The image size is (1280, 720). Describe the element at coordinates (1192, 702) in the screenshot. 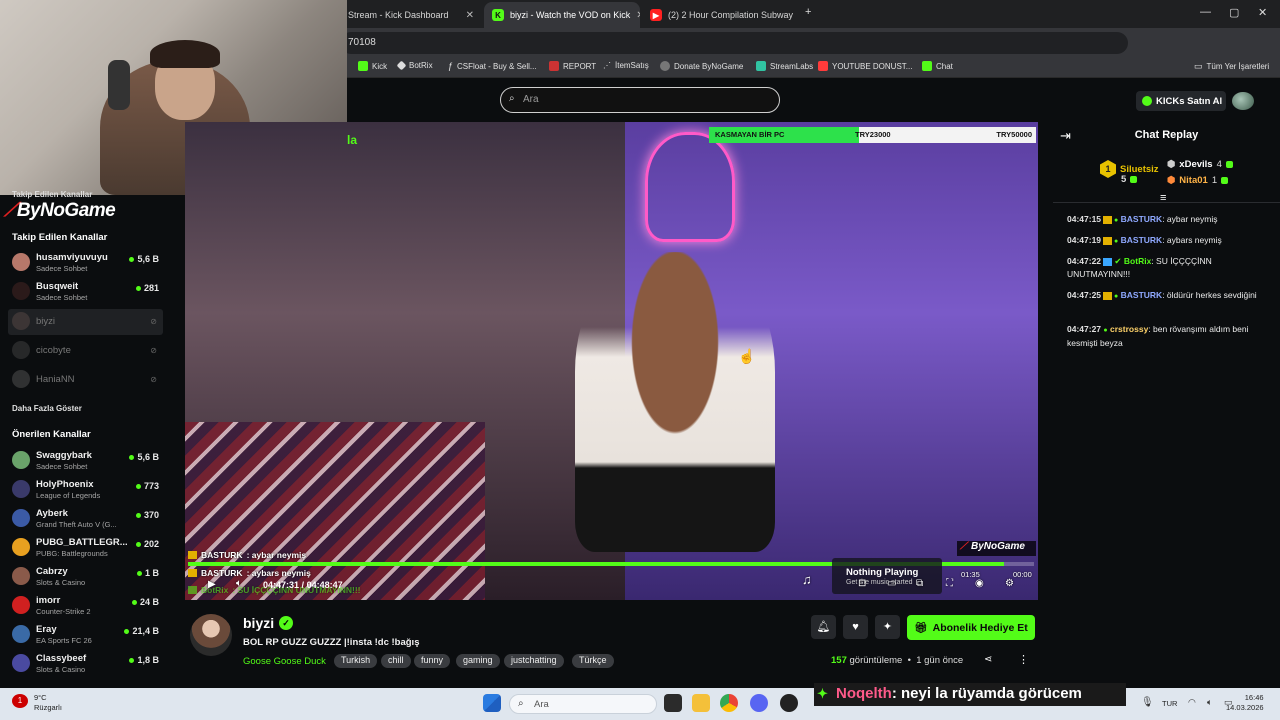

I see `wifi-icon: ◠` at that location.